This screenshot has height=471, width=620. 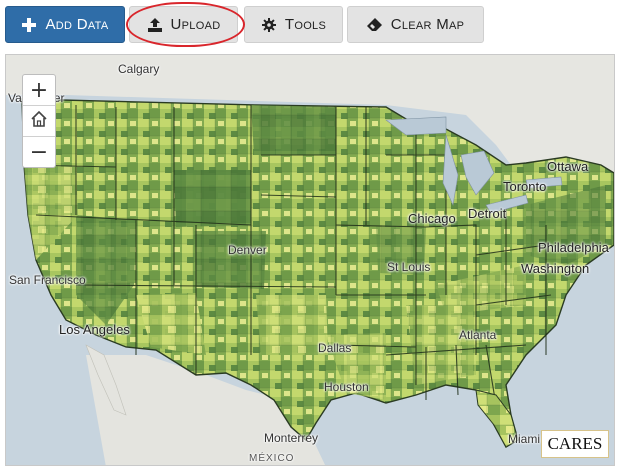 What do you see at coordinates (346, 387) in the screenshot?
I see `map-label-houston: Houston` at bounding box center [346, 387].